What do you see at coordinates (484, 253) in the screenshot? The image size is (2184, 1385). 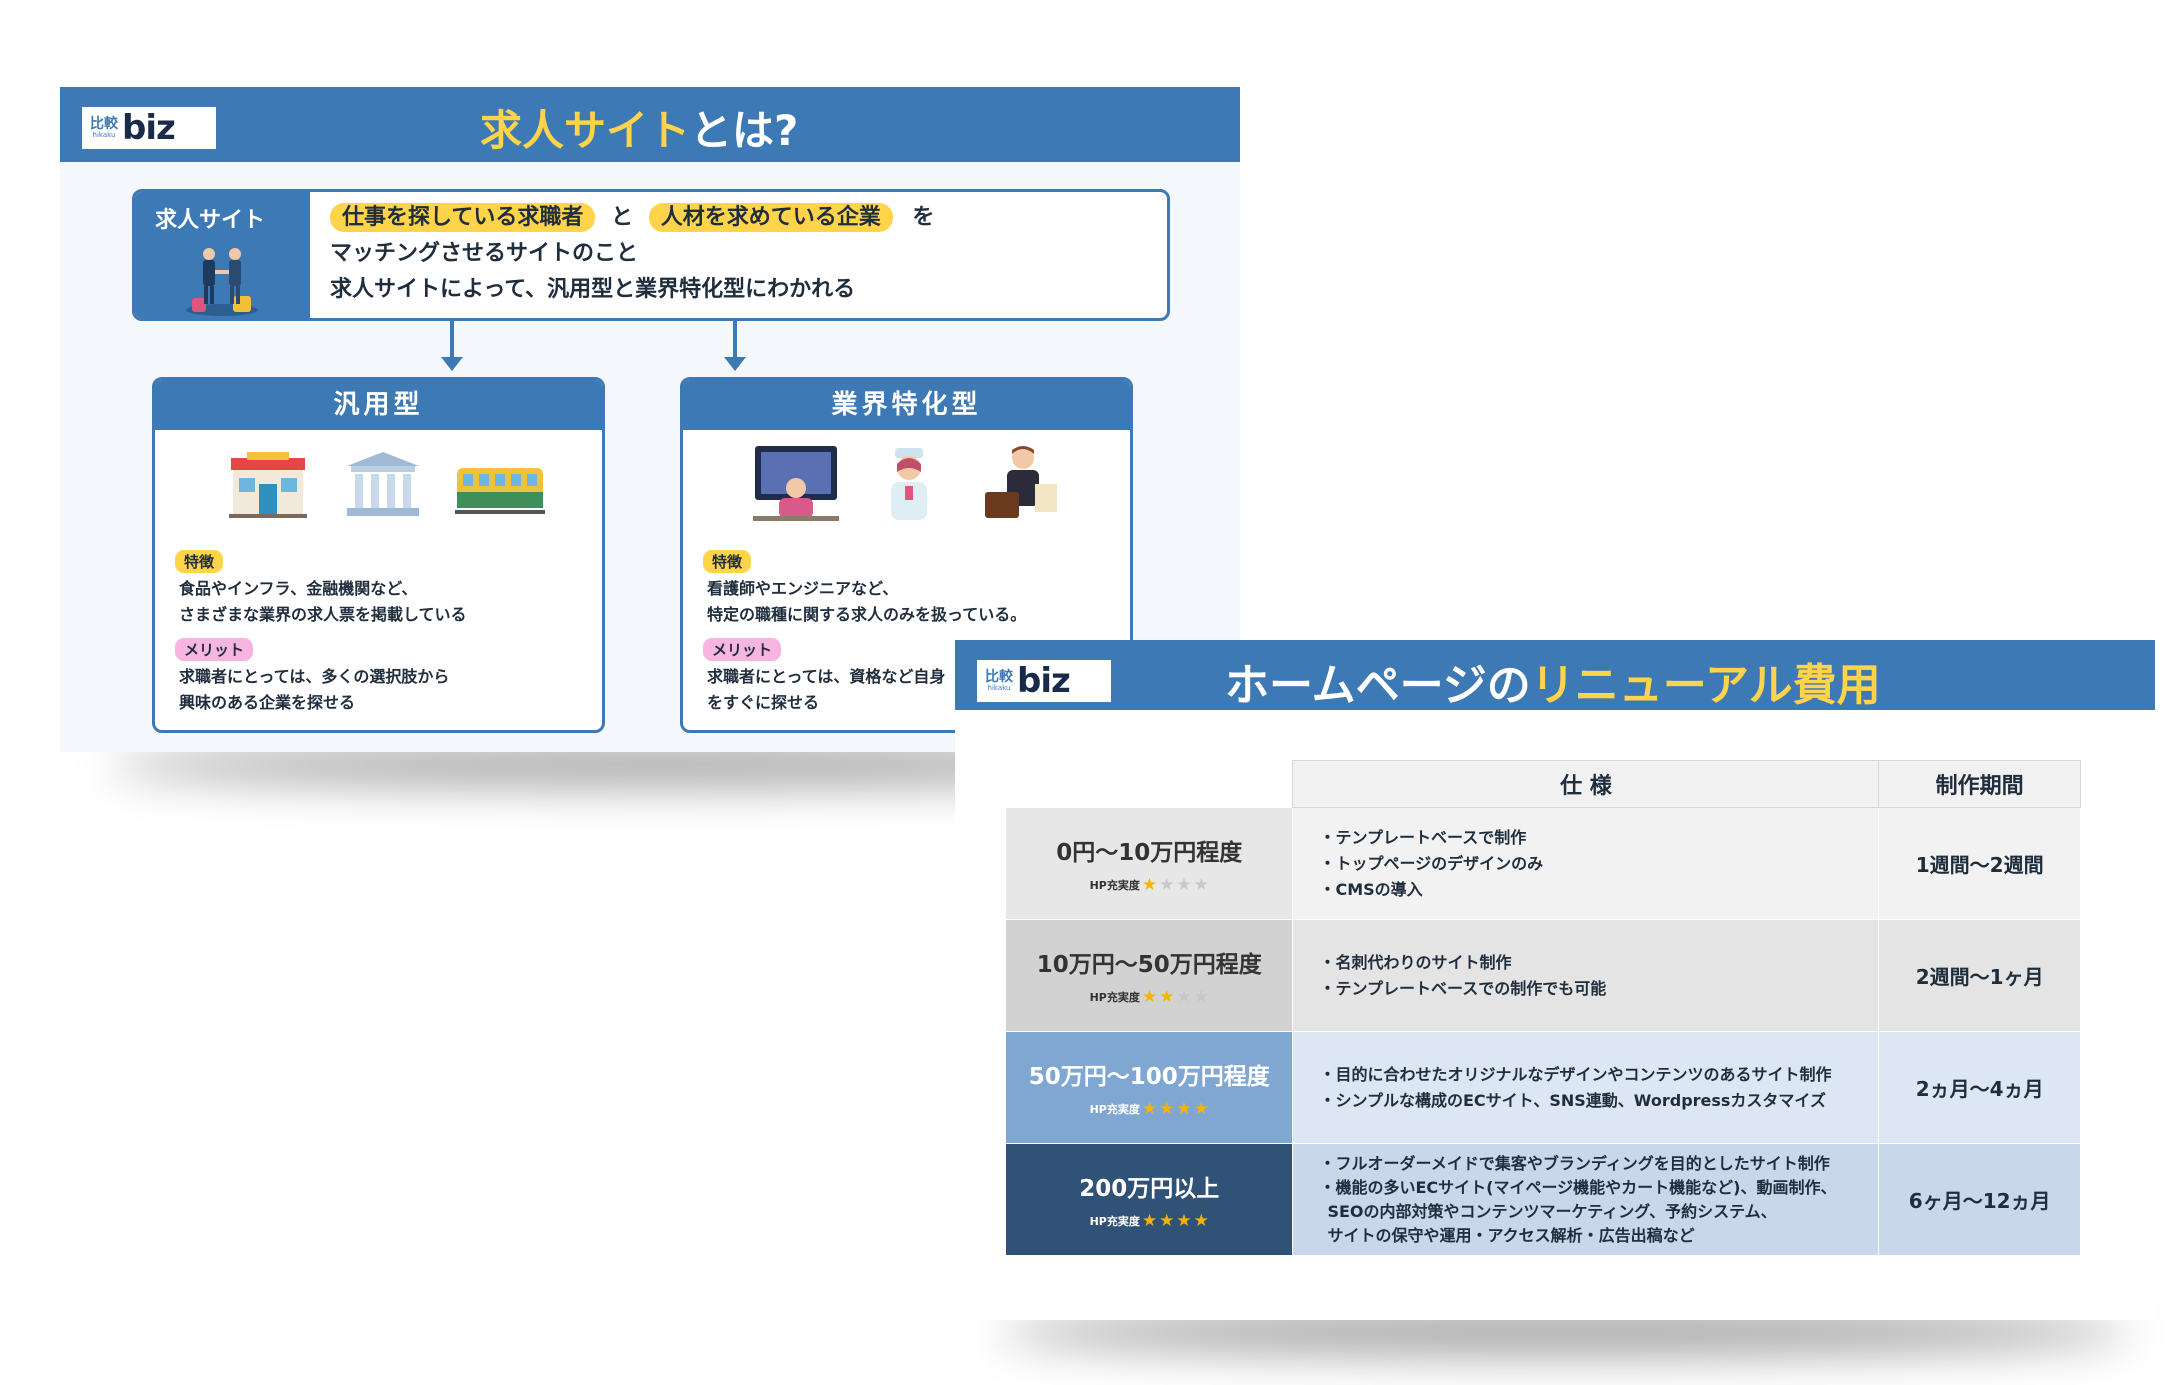 I see `definition-line-2: マッチングさせるサイトのこと` at bounding box center [484, 253].